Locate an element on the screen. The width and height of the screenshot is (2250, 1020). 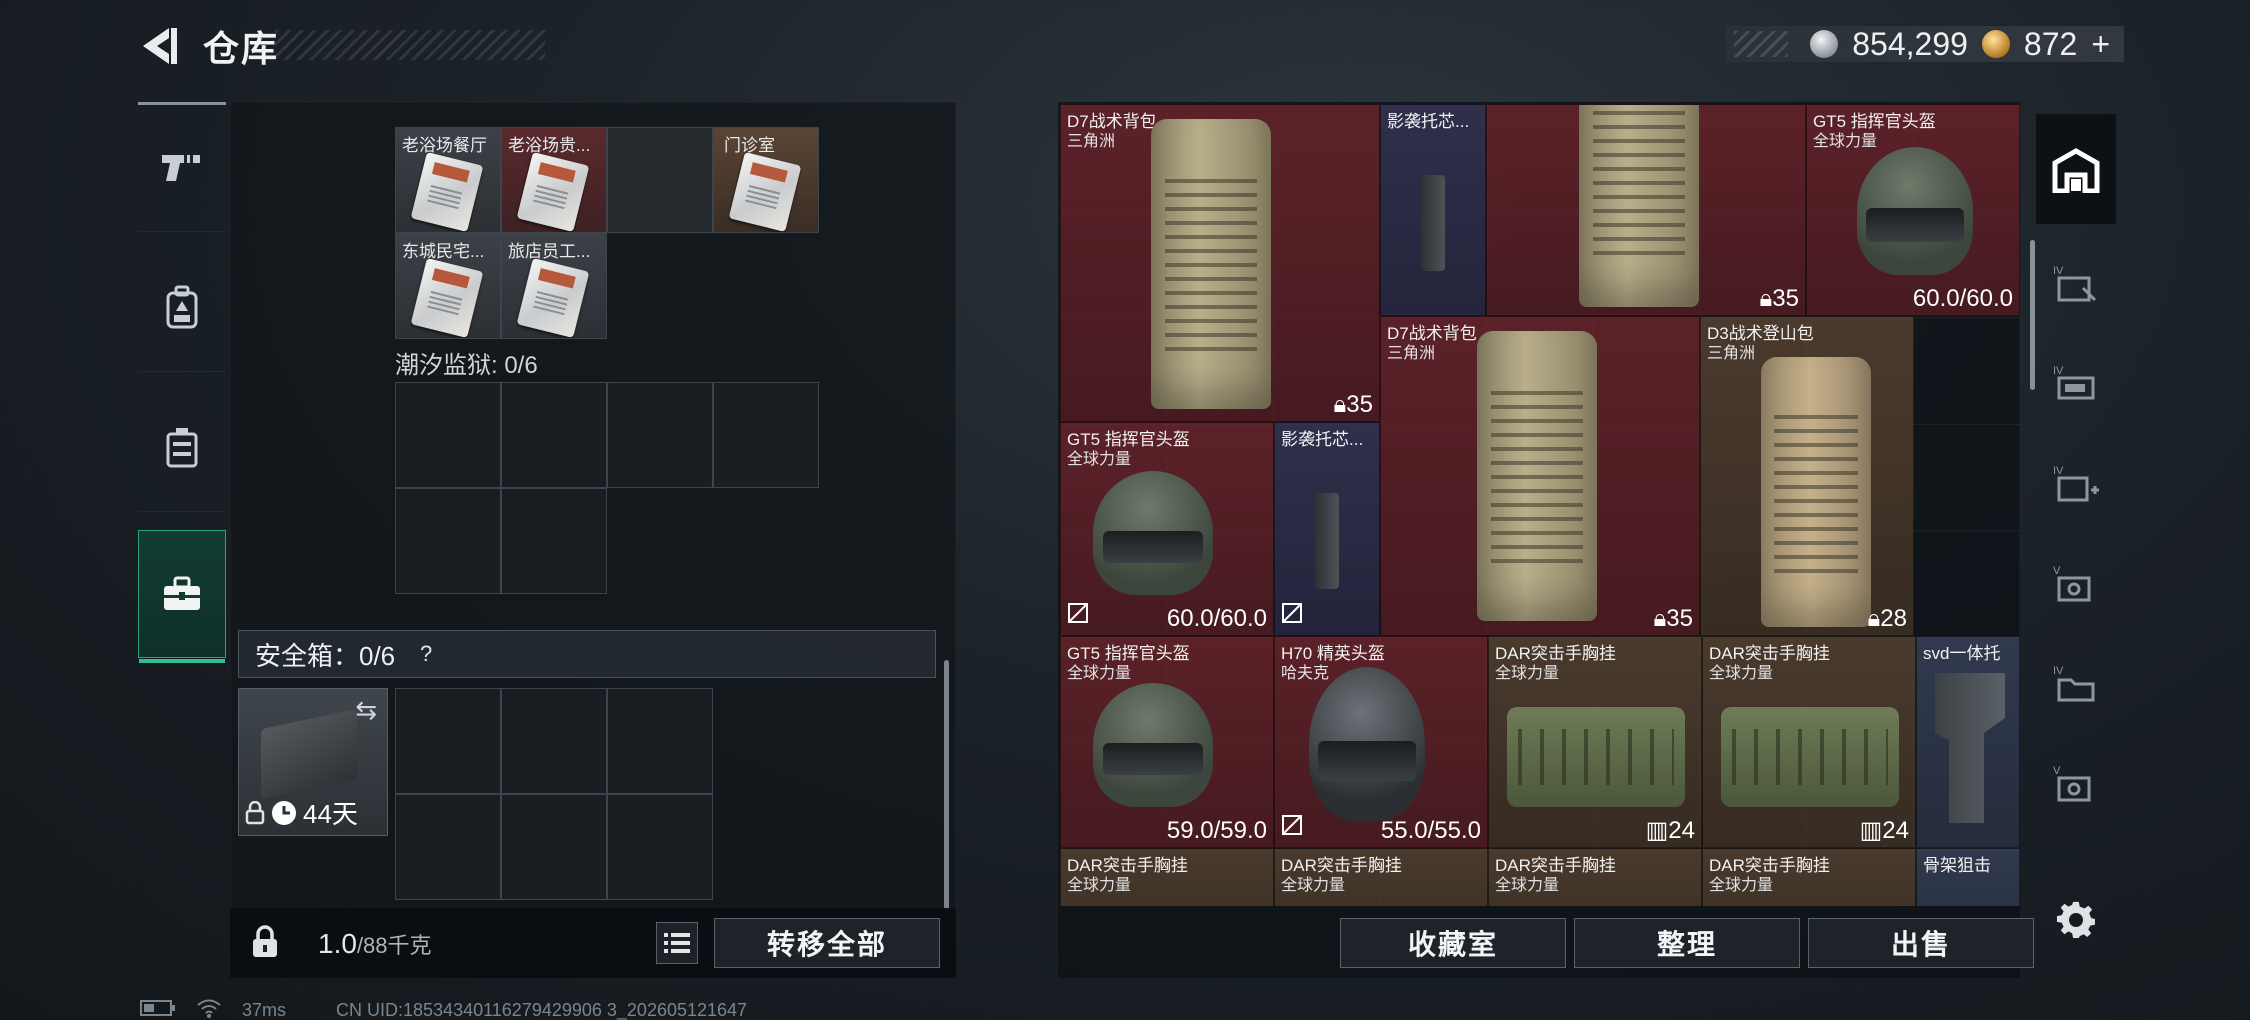
storage-tab-iv-2: IV is located at coordinates (2076, 384).